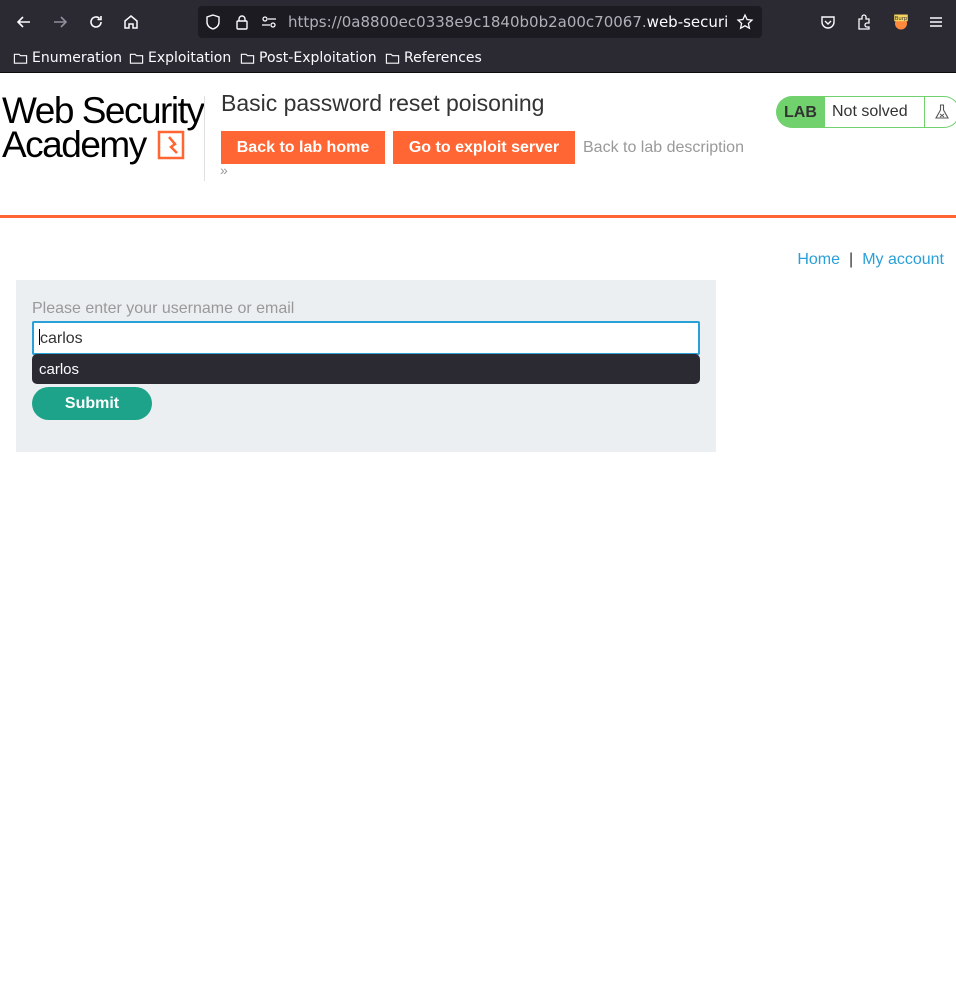 The image size is (956, 985). I want to click on pocket-icon, so click(828, 22).